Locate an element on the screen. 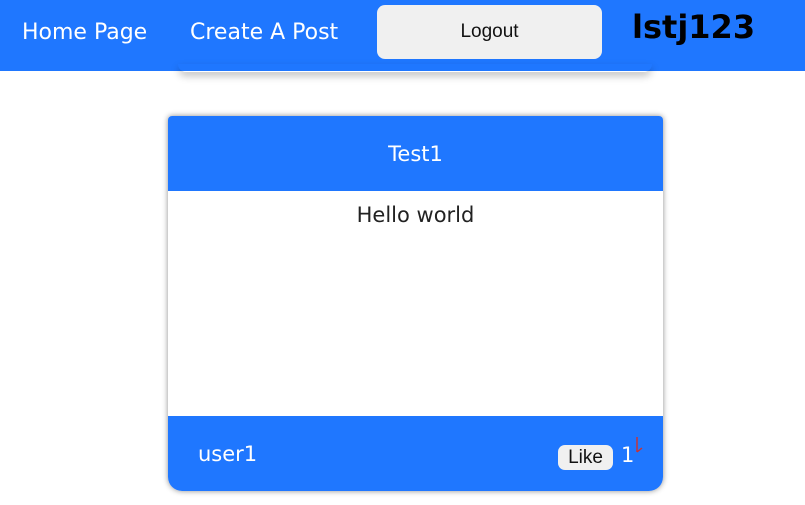 The height and width of the screenshot is (505, 805). like-button: Like is located at coordinates (585, 457).